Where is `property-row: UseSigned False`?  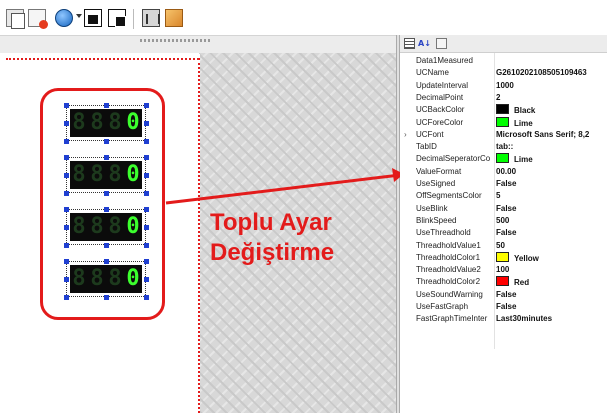 property-row: UseSigned False is located at coordinates (503, 184).